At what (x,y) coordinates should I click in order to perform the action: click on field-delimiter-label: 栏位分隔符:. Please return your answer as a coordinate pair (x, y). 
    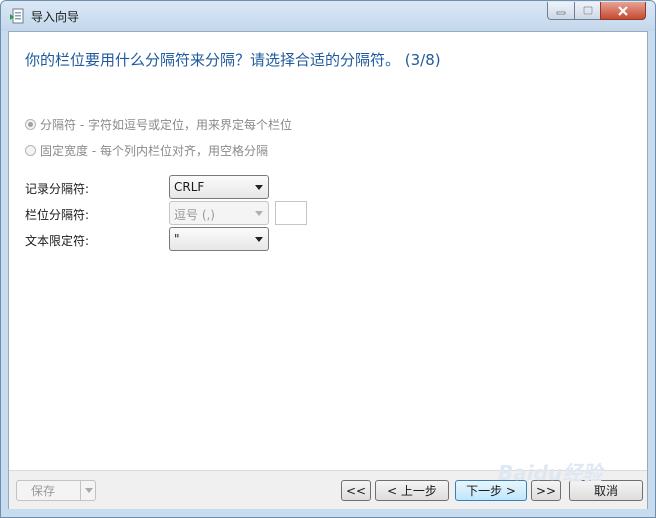
    Looking at the image, I should click on (57, 215).